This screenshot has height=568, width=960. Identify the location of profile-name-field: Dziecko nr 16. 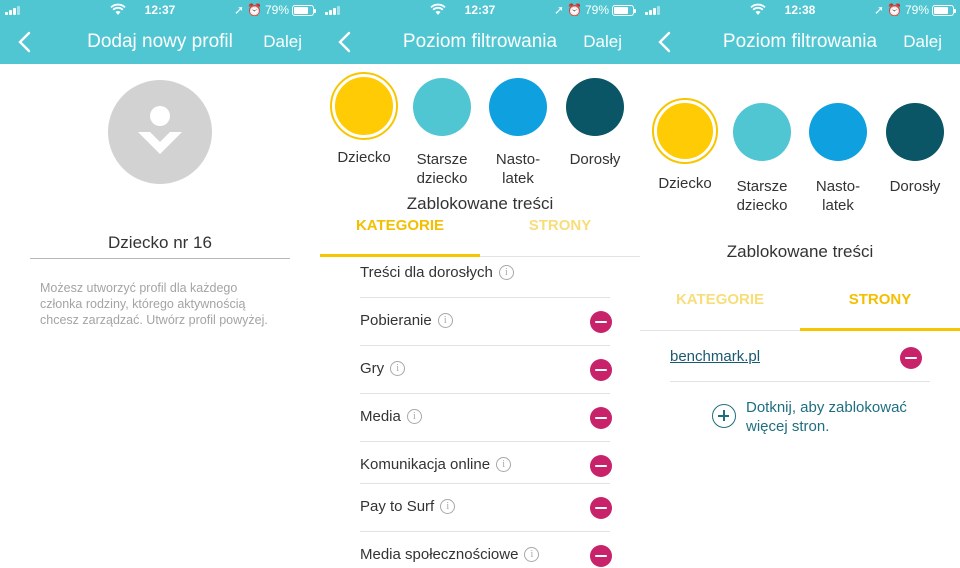
(160, 243).